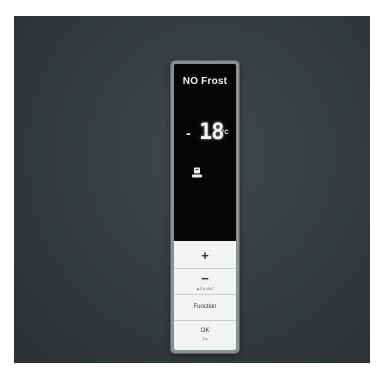  Describe the element at coordinates (225, 133) in the screenshot. I see `temperature-unit: °C` at that location.